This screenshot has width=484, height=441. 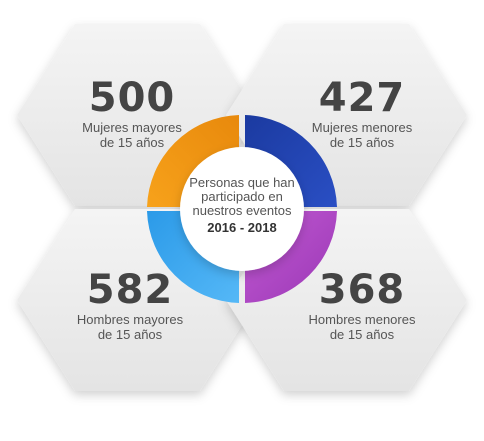 What do you see at coordinates (242, 227) in the screenshot?
I see `center-years: 2016 - 2018` at bounding box center [242, 227].